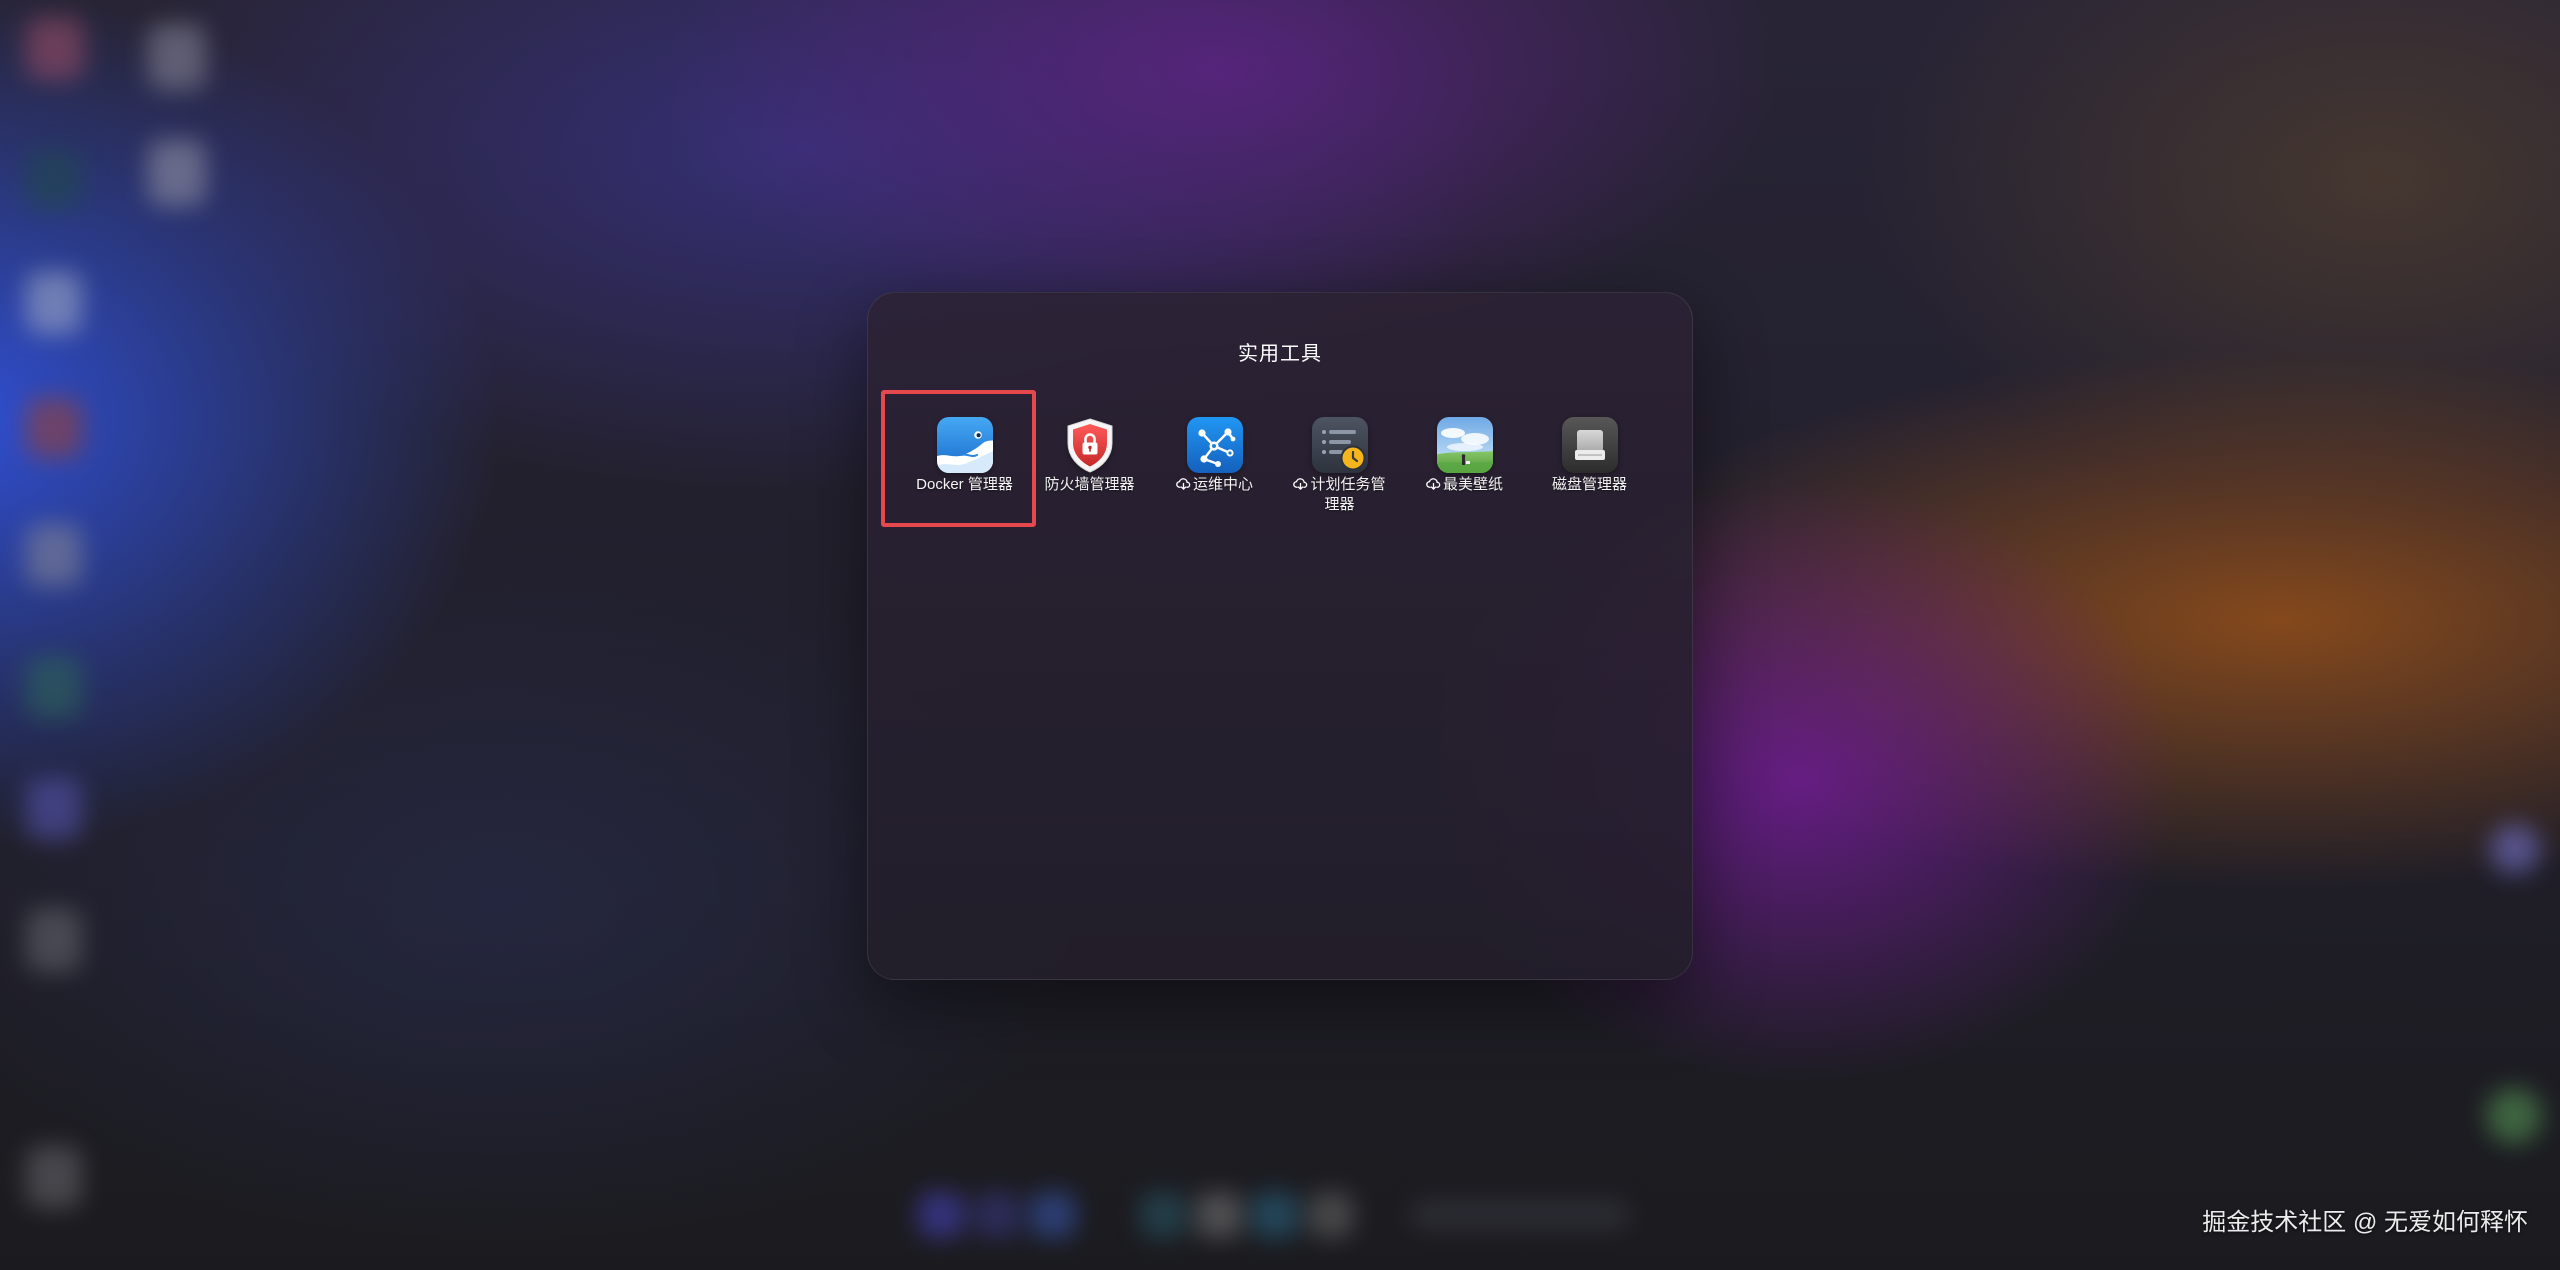 This screenshot has height=1270, width=2560. I want to click on app-firewall-manager: 防火墙管理器, so click(1089, 466).